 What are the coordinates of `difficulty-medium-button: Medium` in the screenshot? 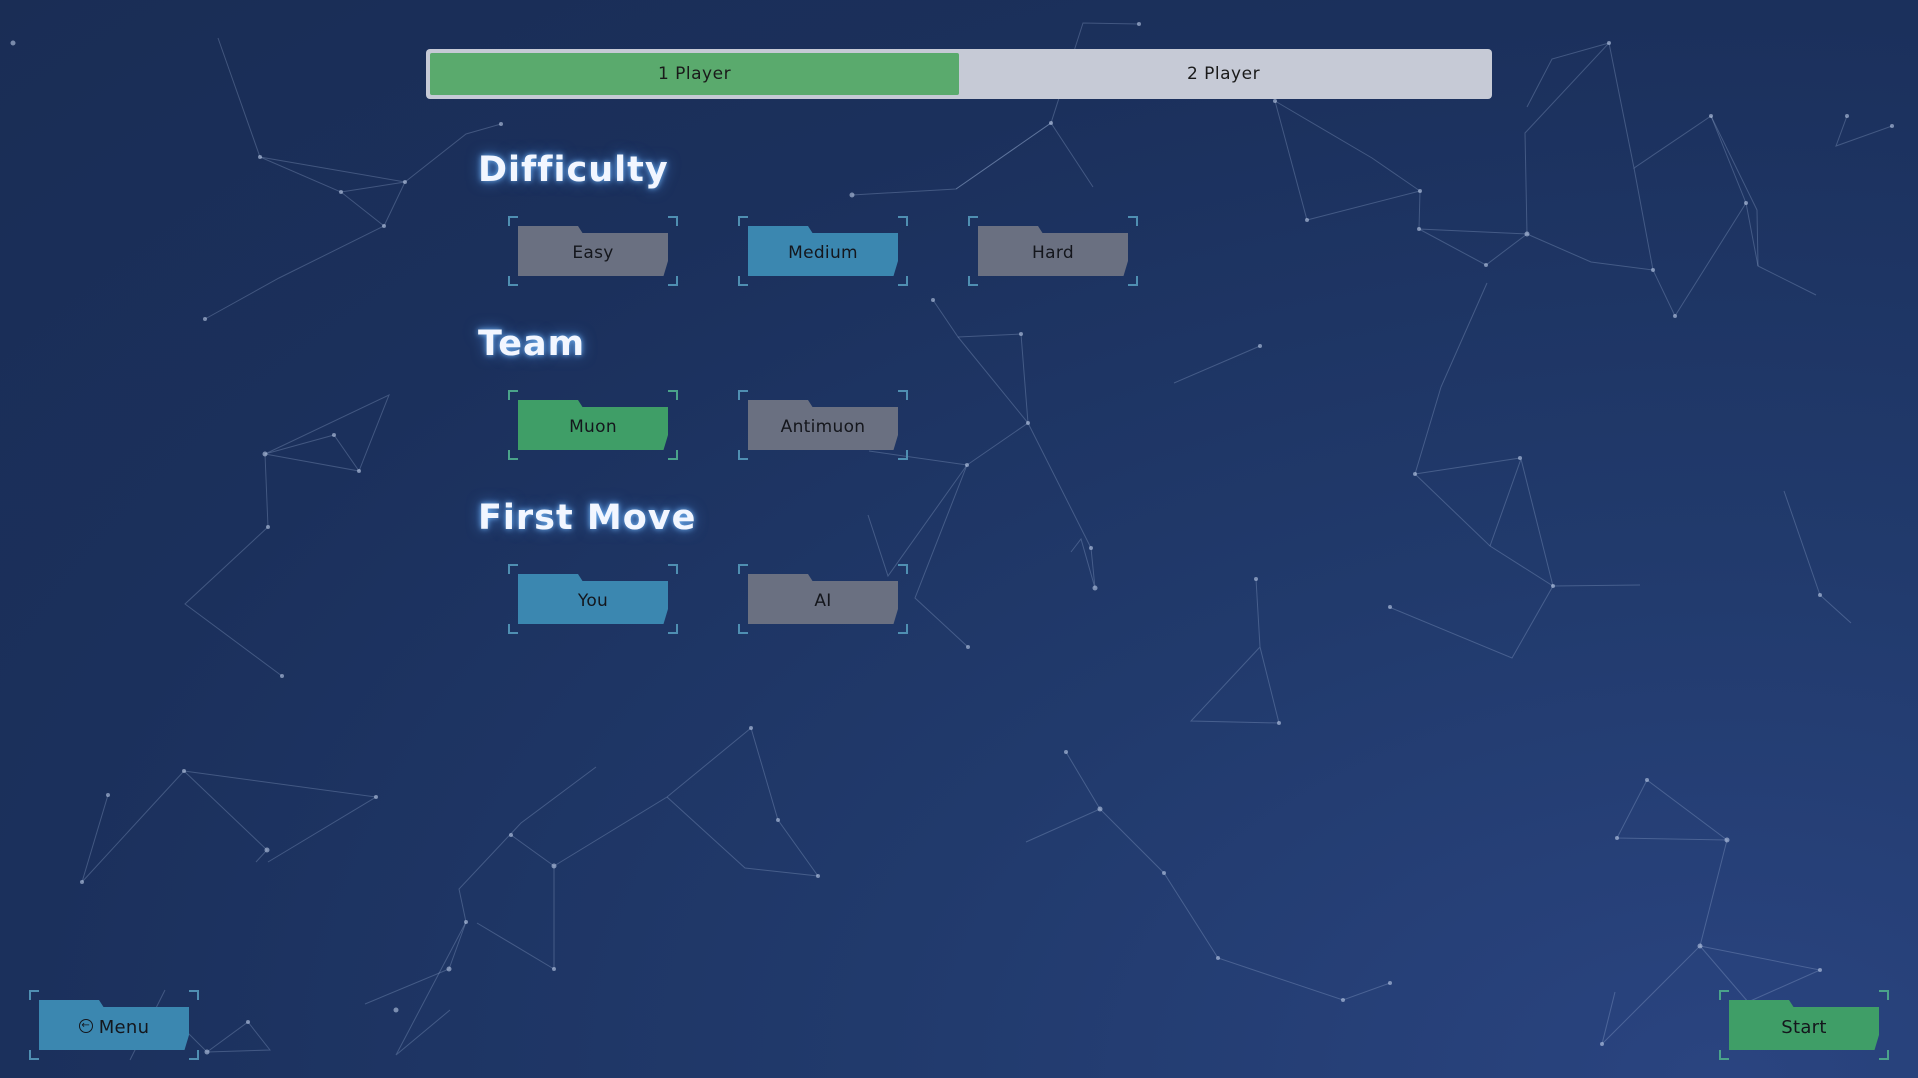 It's located at (823, 251).